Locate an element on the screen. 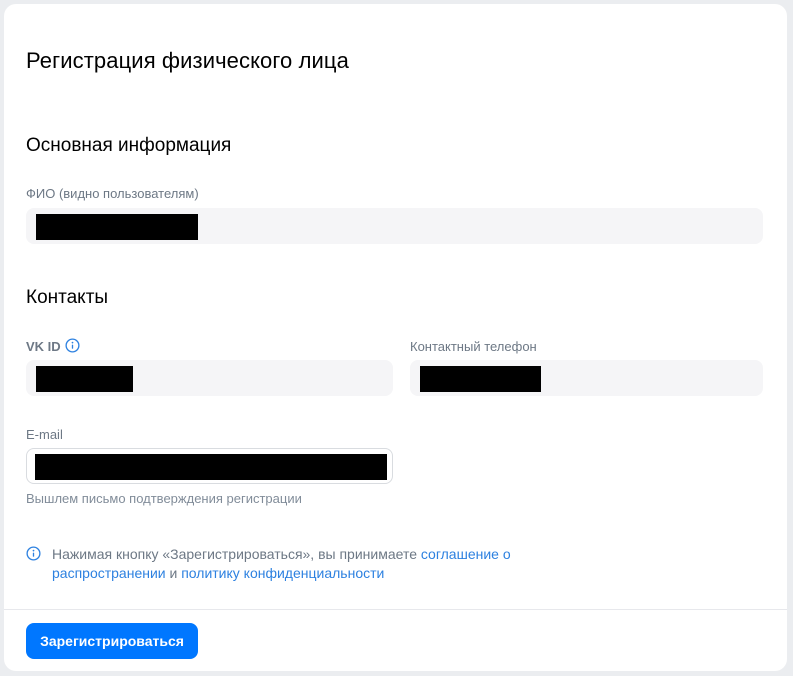 Image resolution: width=793 pixels, height=676 pixels. agreement-middle: и is located at coordinates (173, 573).